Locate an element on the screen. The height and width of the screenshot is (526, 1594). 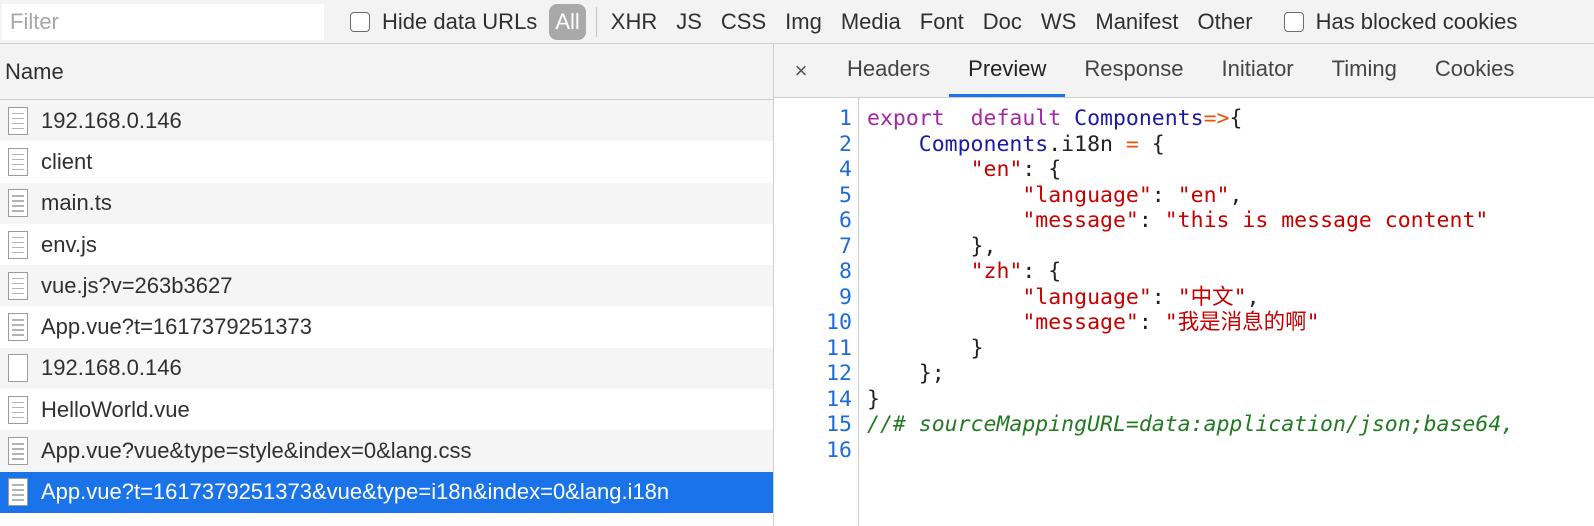
line-number: 12 is located at coordinates (839, 373).